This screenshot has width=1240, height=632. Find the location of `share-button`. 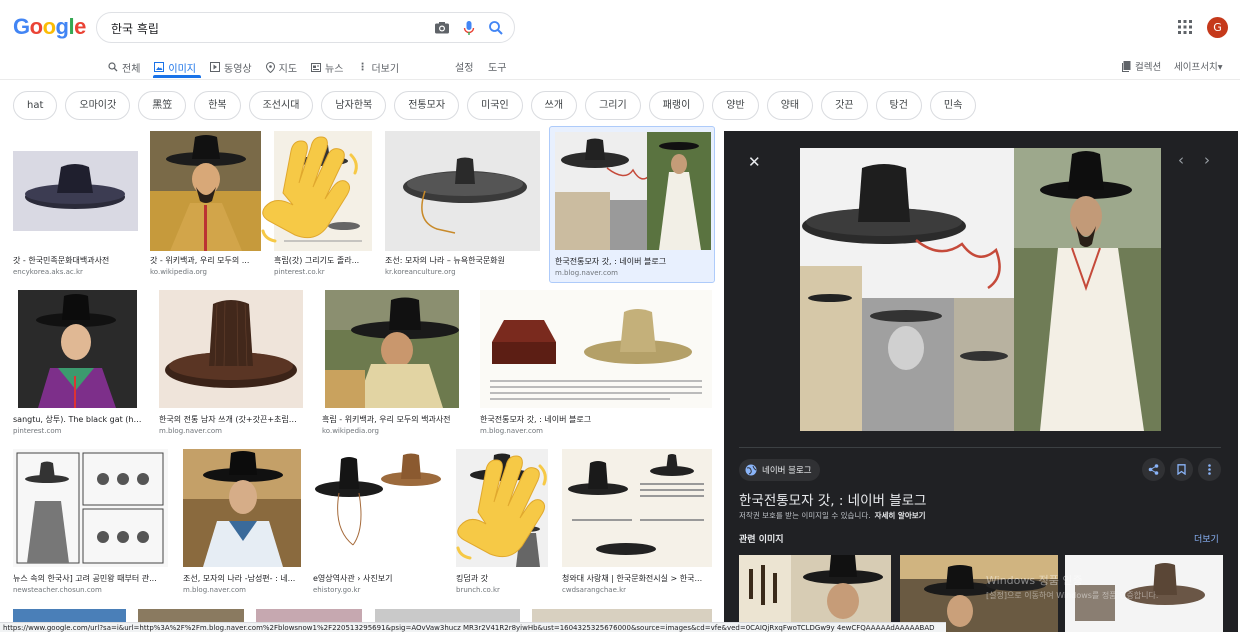

share-button is located at coordinates (1153, 469).